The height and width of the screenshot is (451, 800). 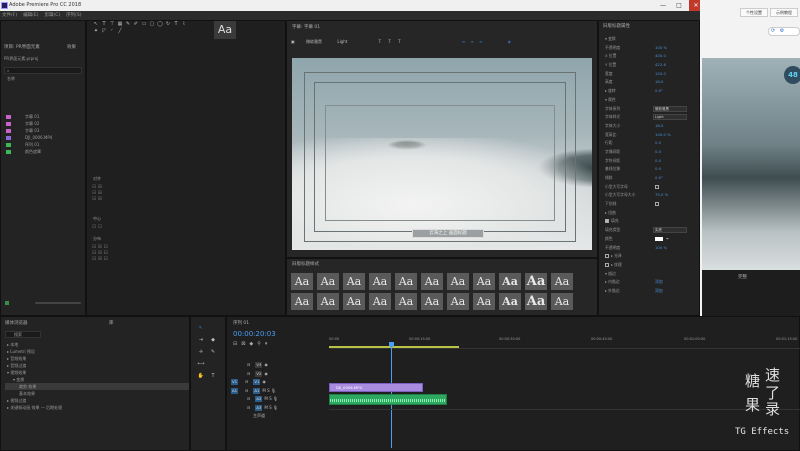 What do you see at coordinates (97, 379) in the screenshot?
I see `tree-item: ▾ 变换` at bounding box center [97, 379].